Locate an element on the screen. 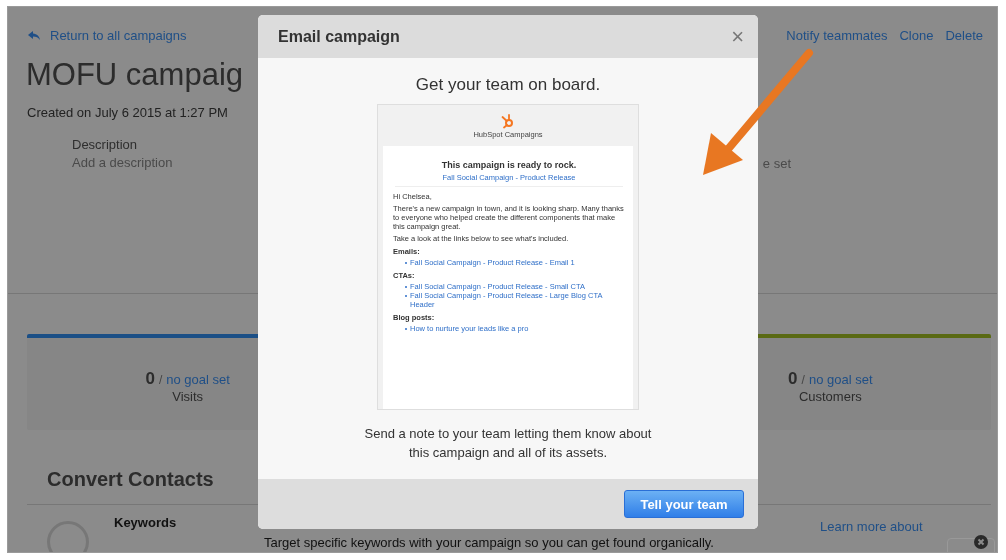 The width and height of the screenshot is (1006, 560). action-link: Notify teammates is located at coordinates (837, 35).